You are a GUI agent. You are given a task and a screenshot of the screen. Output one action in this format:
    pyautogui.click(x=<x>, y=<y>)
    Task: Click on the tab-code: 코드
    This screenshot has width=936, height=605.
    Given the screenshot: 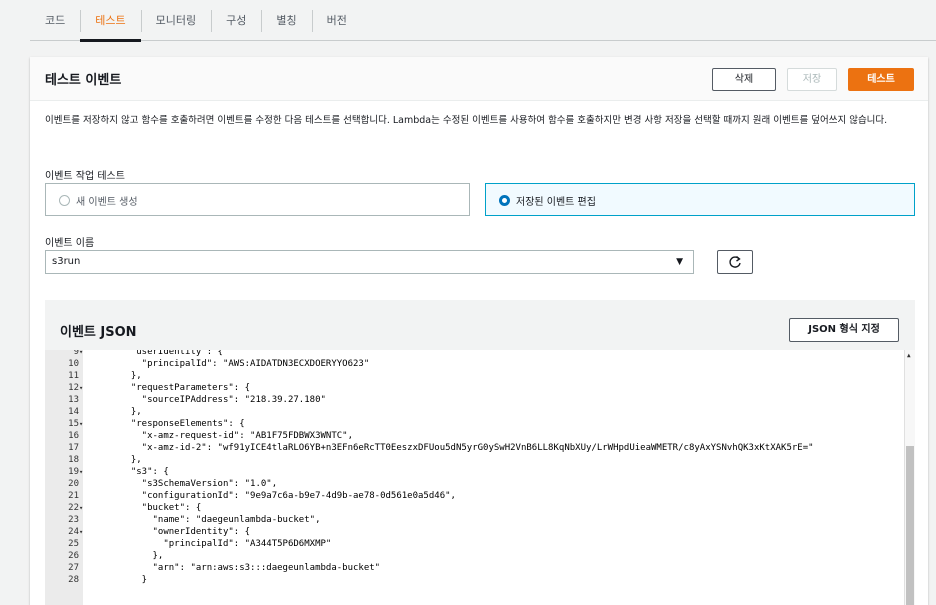 What is the action you would take?
    pyautogui.click(x=55, y=20)
    